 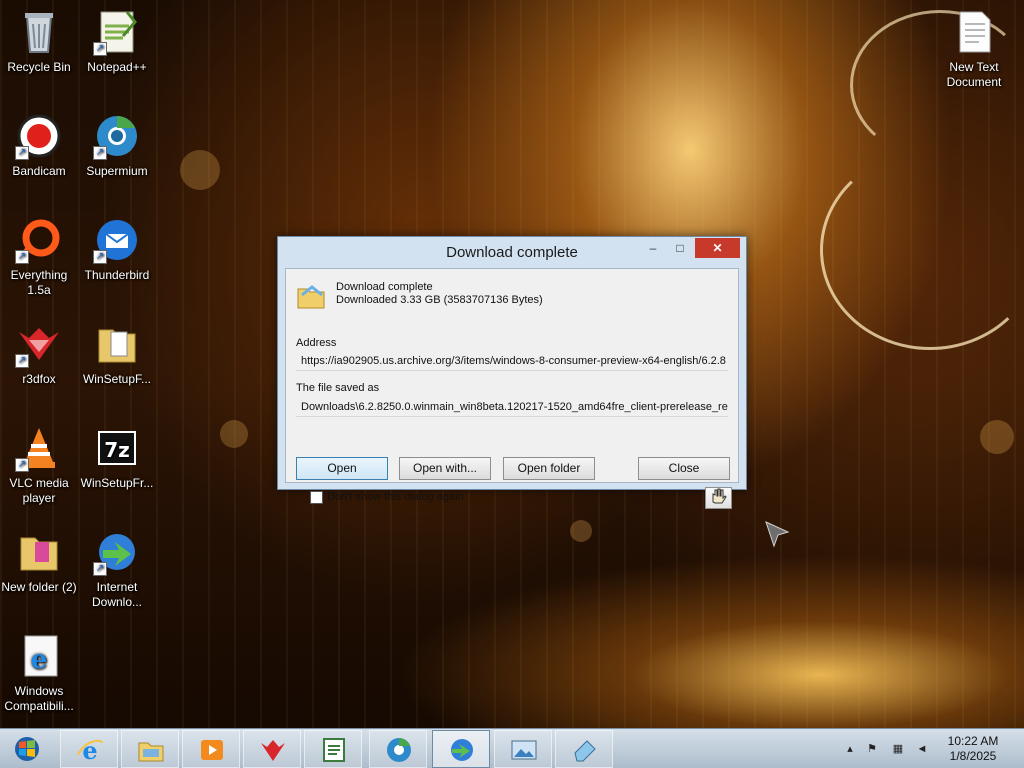 I want to click on desktop-icon-supermium: ↗ Supermium, so click(x=117, y=145).